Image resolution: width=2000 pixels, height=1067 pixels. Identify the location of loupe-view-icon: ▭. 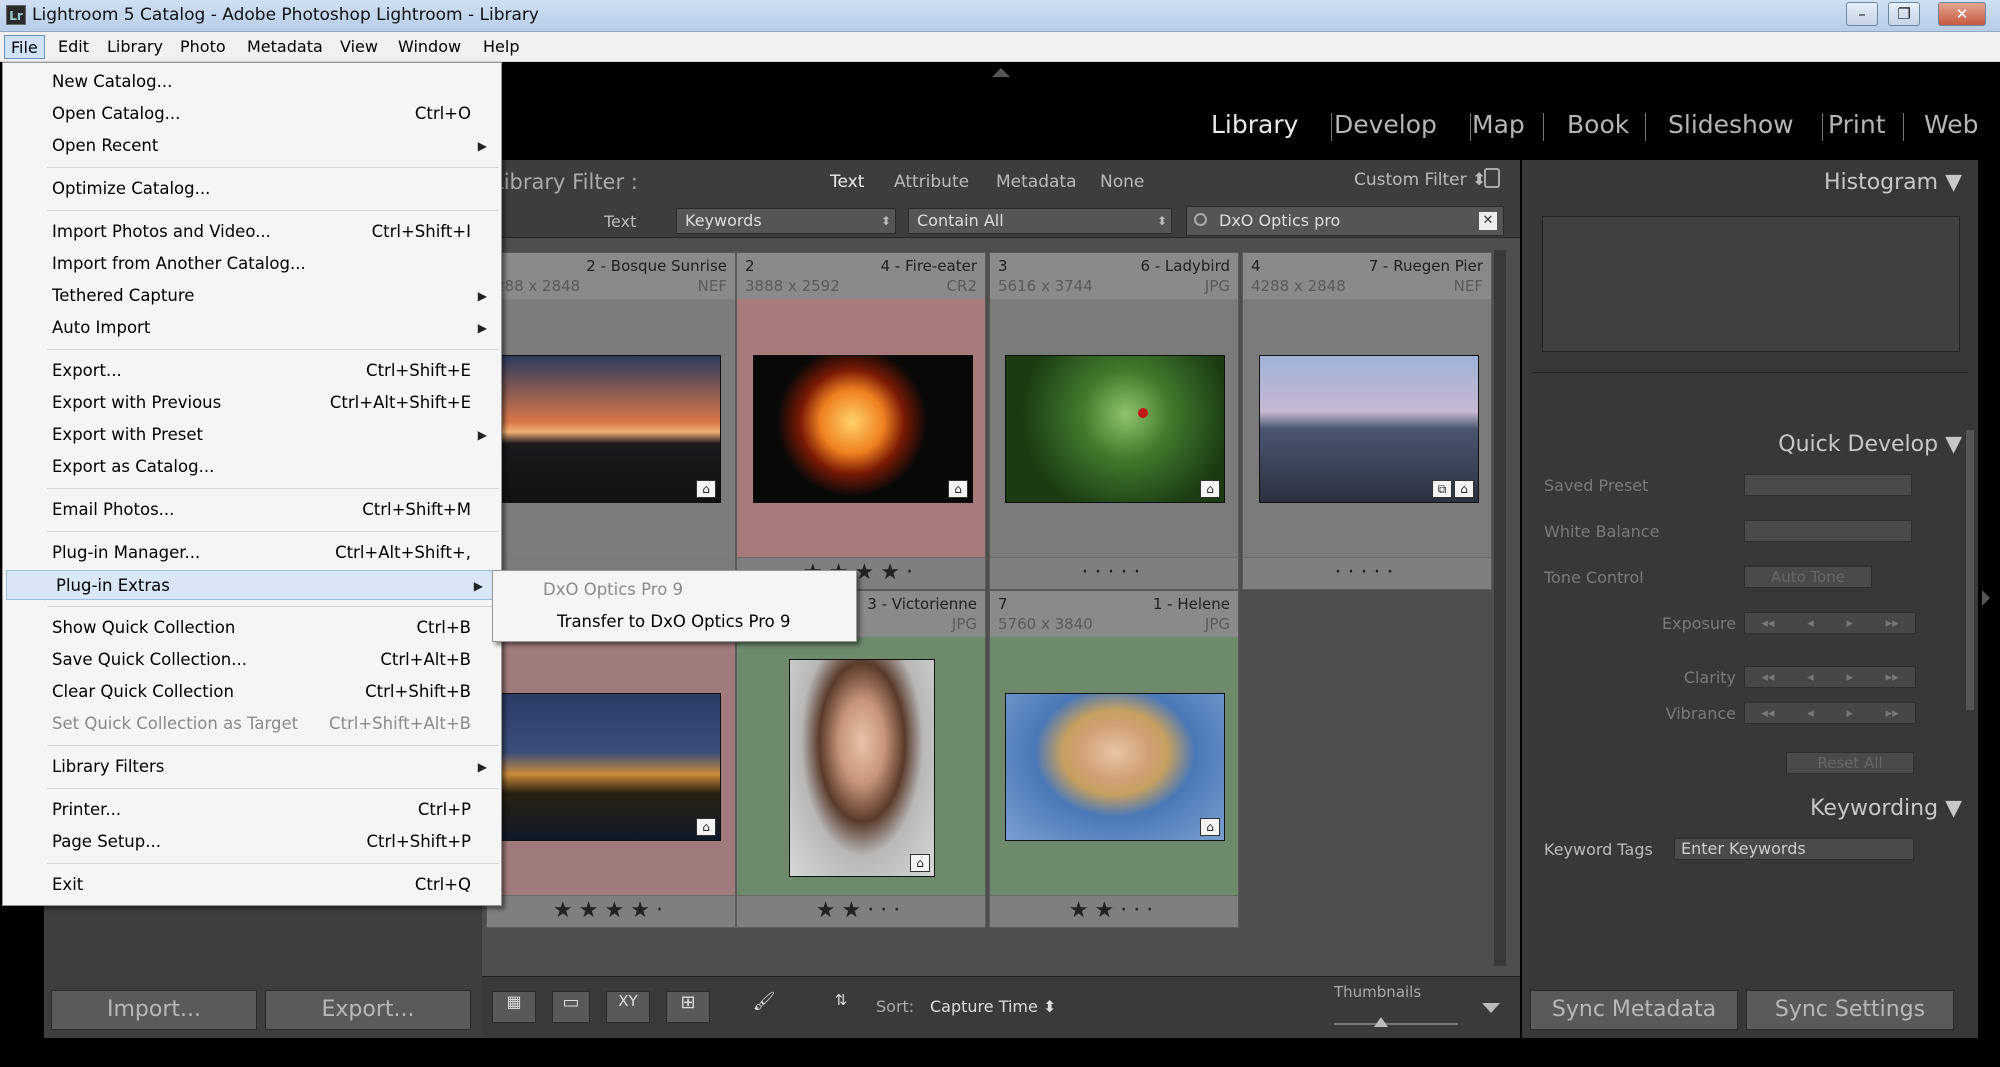
(571, 1007).